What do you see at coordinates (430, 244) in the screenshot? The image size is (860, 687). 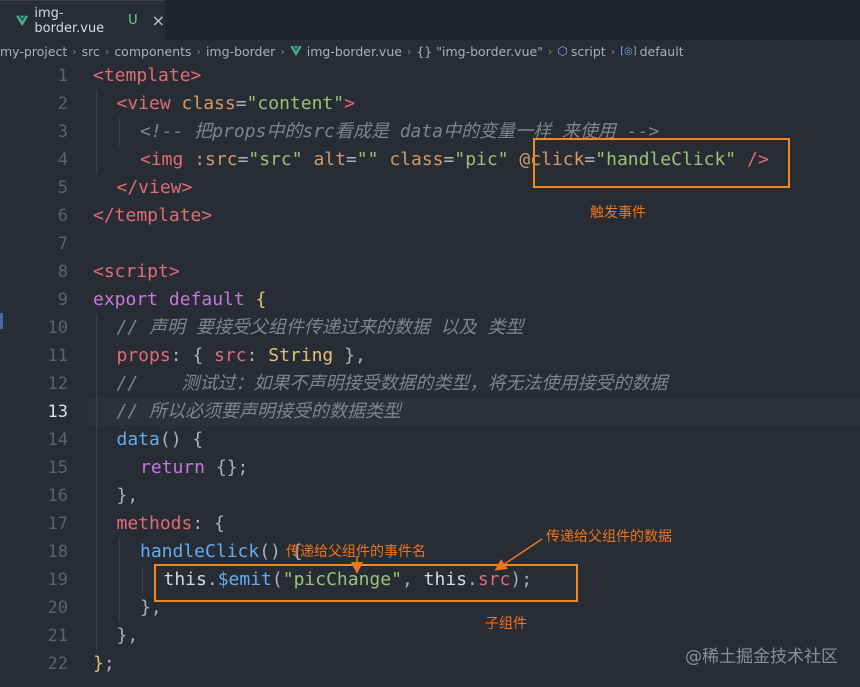 I see `code-line: 7` at bounding box center [430, 244].